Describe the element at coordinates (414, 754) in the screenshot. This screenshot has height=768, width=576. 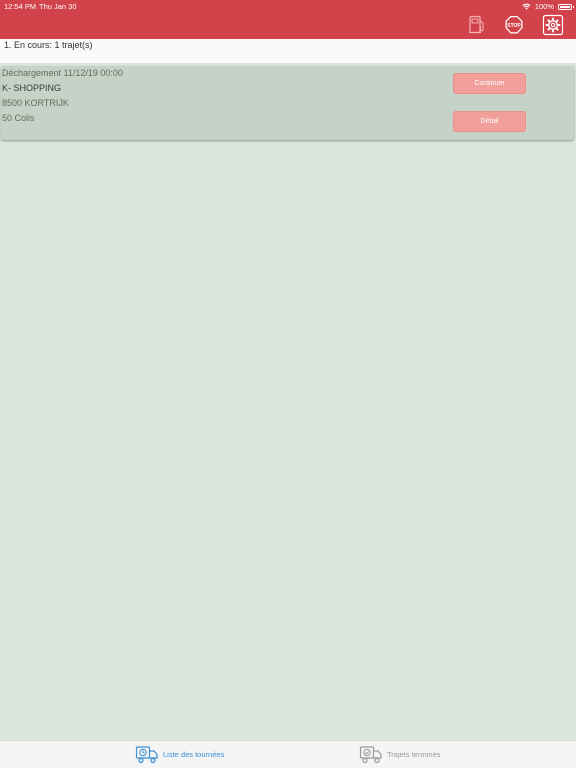
I see `tab-completed-trips-label: Trajets terminés` at that location.